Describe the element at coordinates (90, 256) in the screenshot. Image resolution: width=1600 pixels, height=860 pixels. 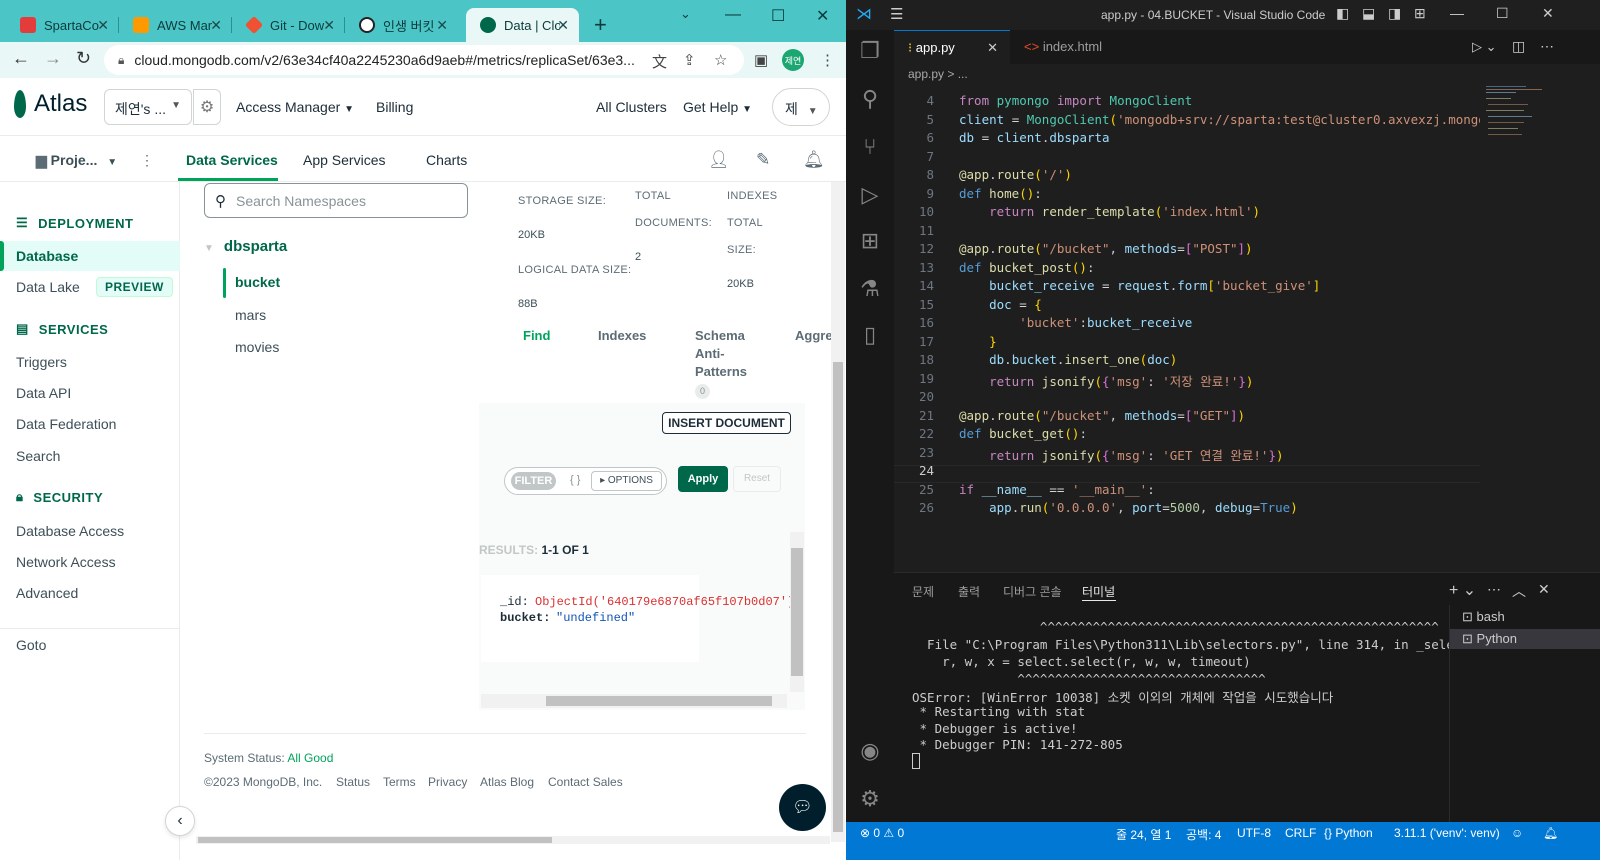
I see `sidebar-item-database: Database` at that location.